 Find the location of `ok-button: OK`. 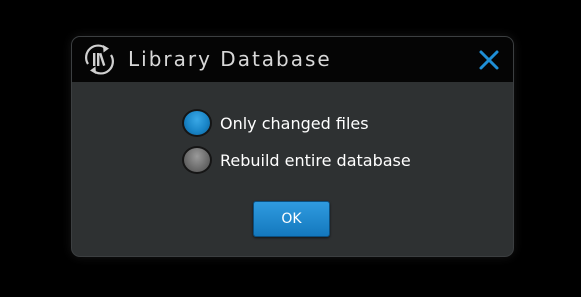

ok-button: OK is located at coordinates (291, 219).